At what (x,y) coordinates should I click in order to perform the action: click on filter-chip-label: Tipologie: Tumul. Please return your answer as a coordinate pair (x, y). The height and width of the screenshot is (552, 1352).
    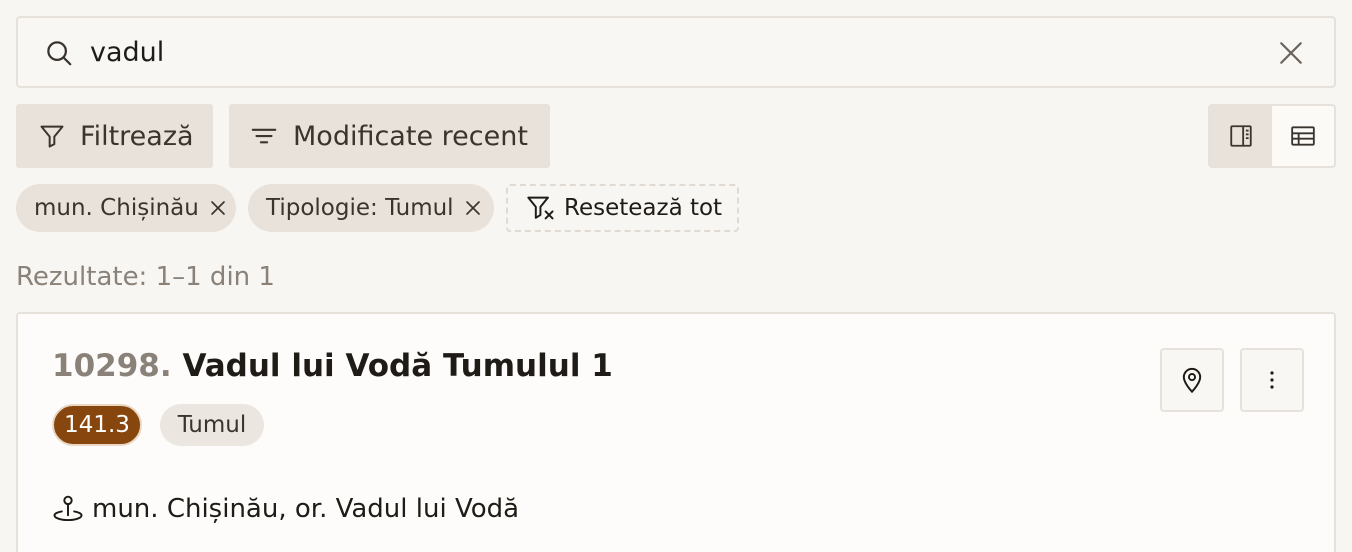
    Looking at the image, I should click on (360, 208).